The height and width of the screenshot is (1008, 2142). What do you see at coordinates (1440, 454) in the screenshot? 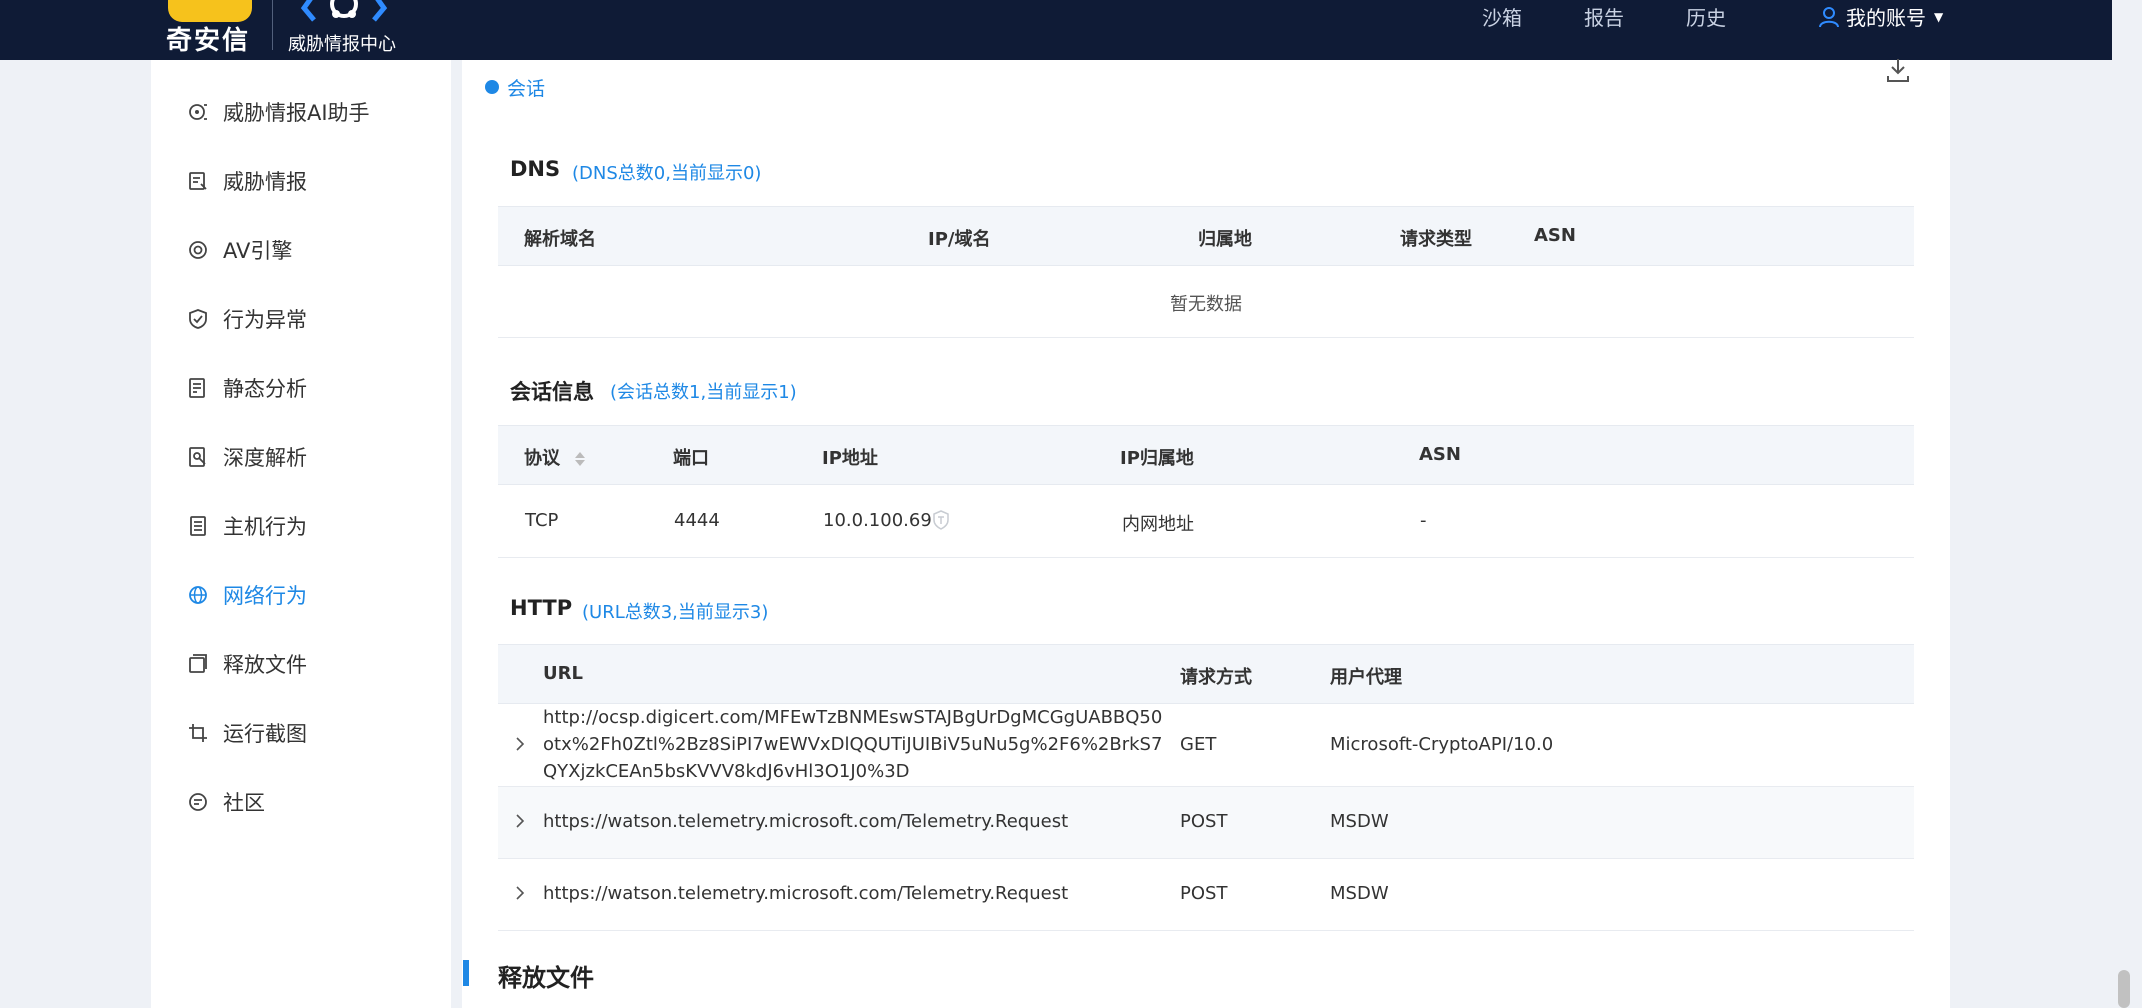
I see `sessions-col-asn: ASN` at bounding box center [1440, 454].